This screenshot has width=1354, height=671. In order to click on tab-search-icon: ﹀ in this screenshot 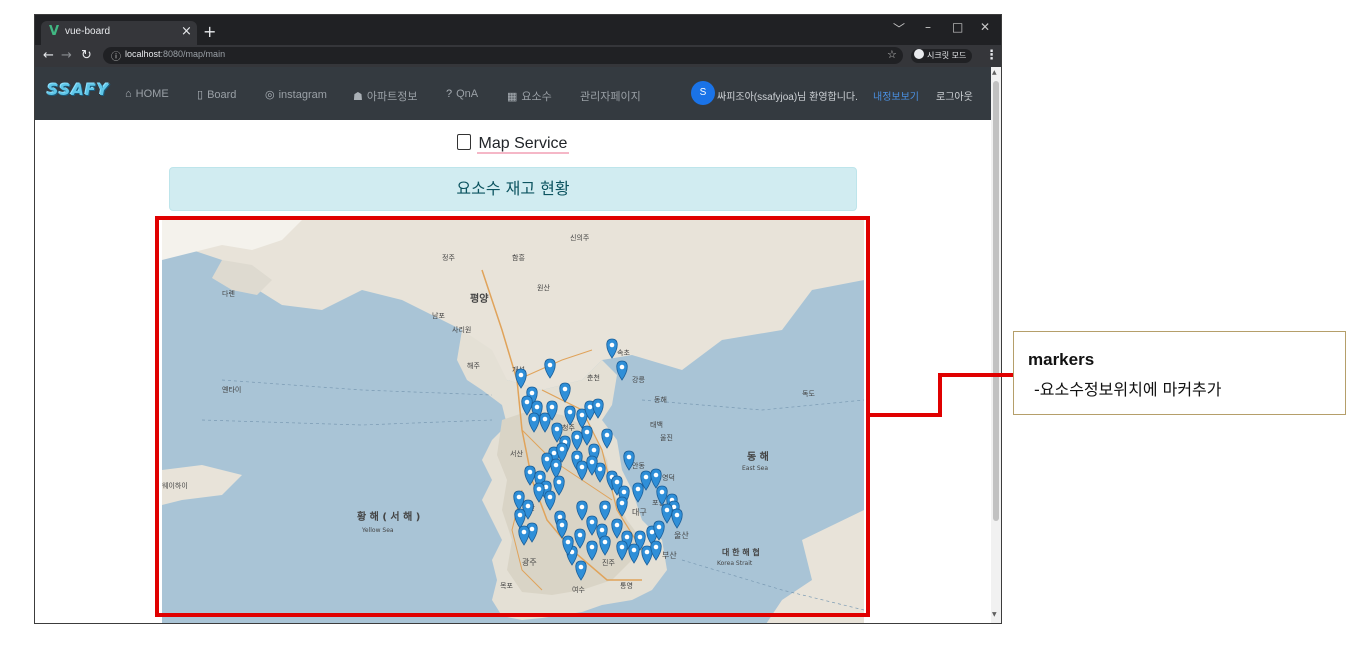, I will do `click(899, 28)`.